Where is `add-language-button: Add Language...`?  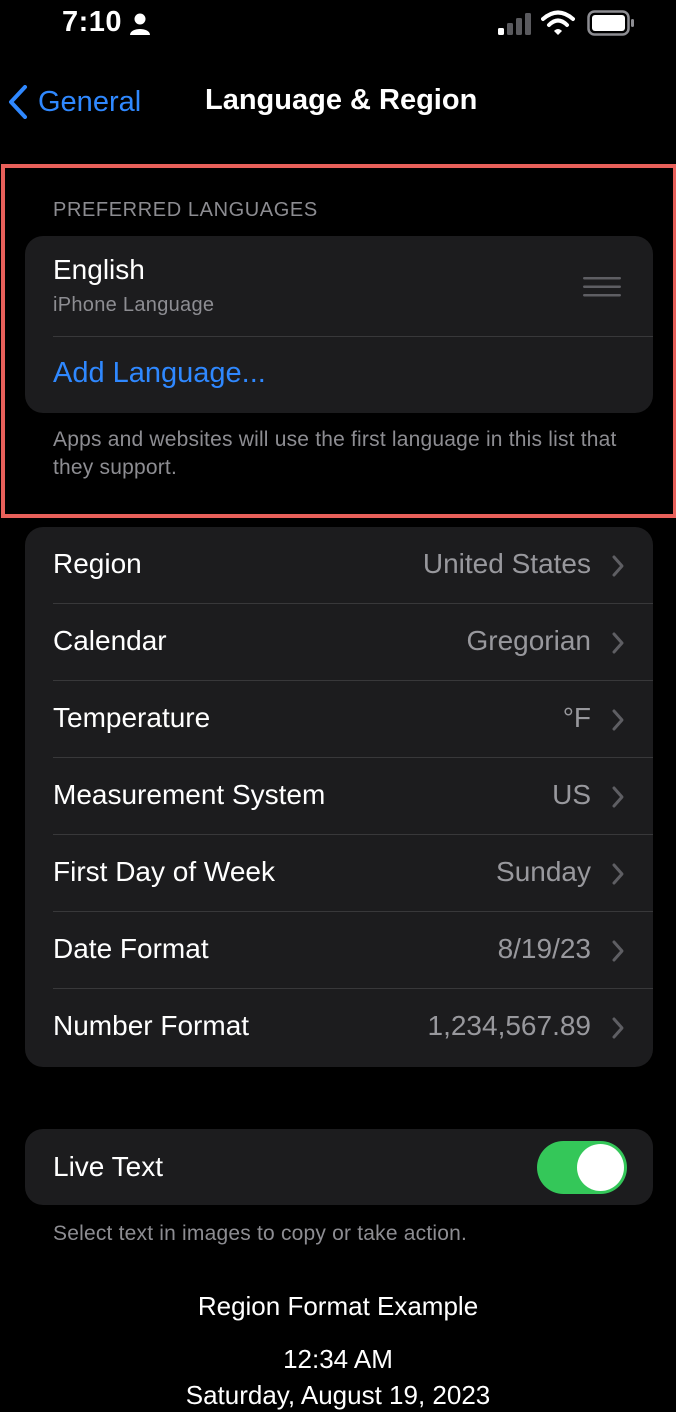
add-language-button: Add Language... is located at coordinates (159, 373).